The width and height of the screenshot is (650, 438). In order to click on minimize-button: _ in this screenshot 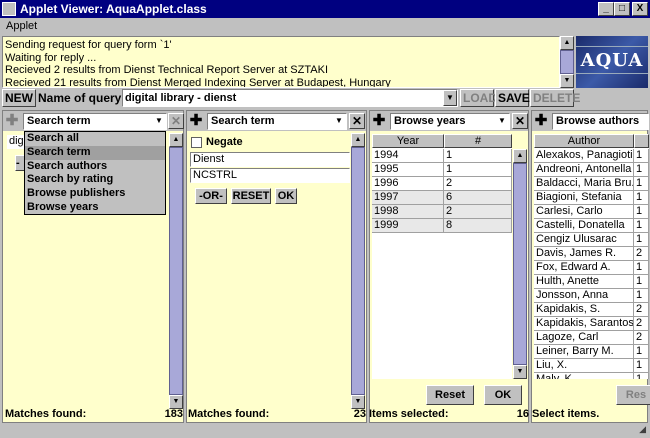, I will do `click(606, 9)`.